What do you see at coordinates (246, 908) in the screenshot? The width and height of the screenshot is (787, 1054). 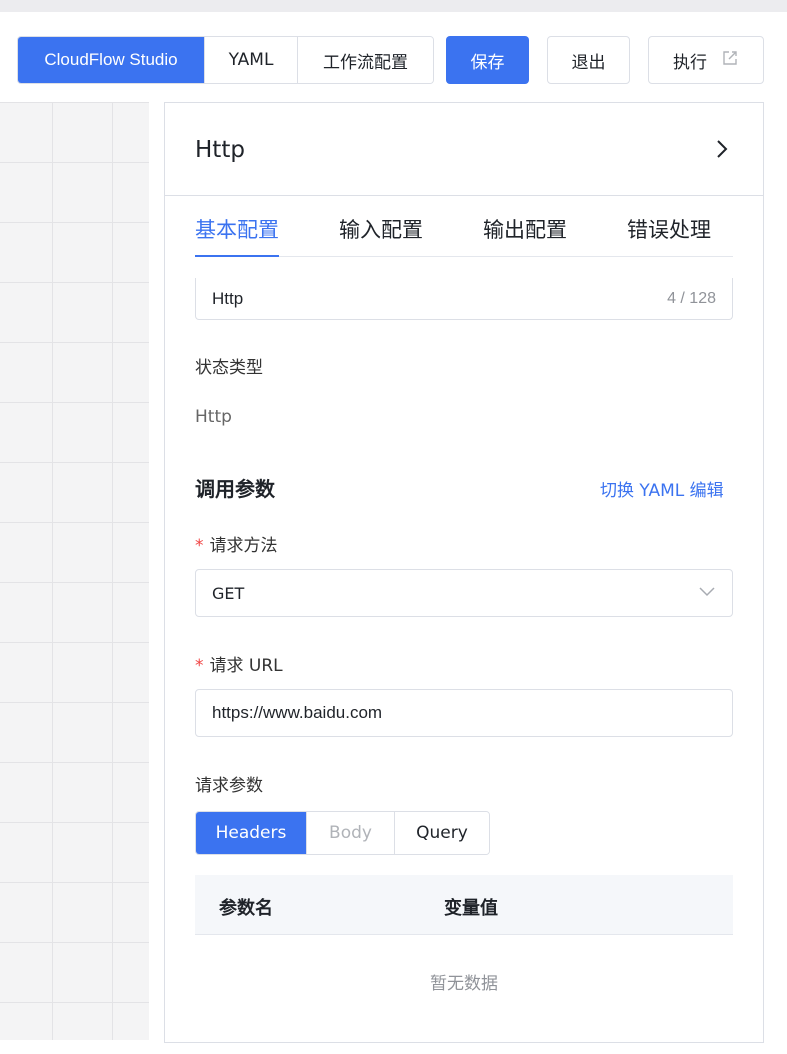 I see `column-header-param-name: 参数名` at bounding box center [246, 908].